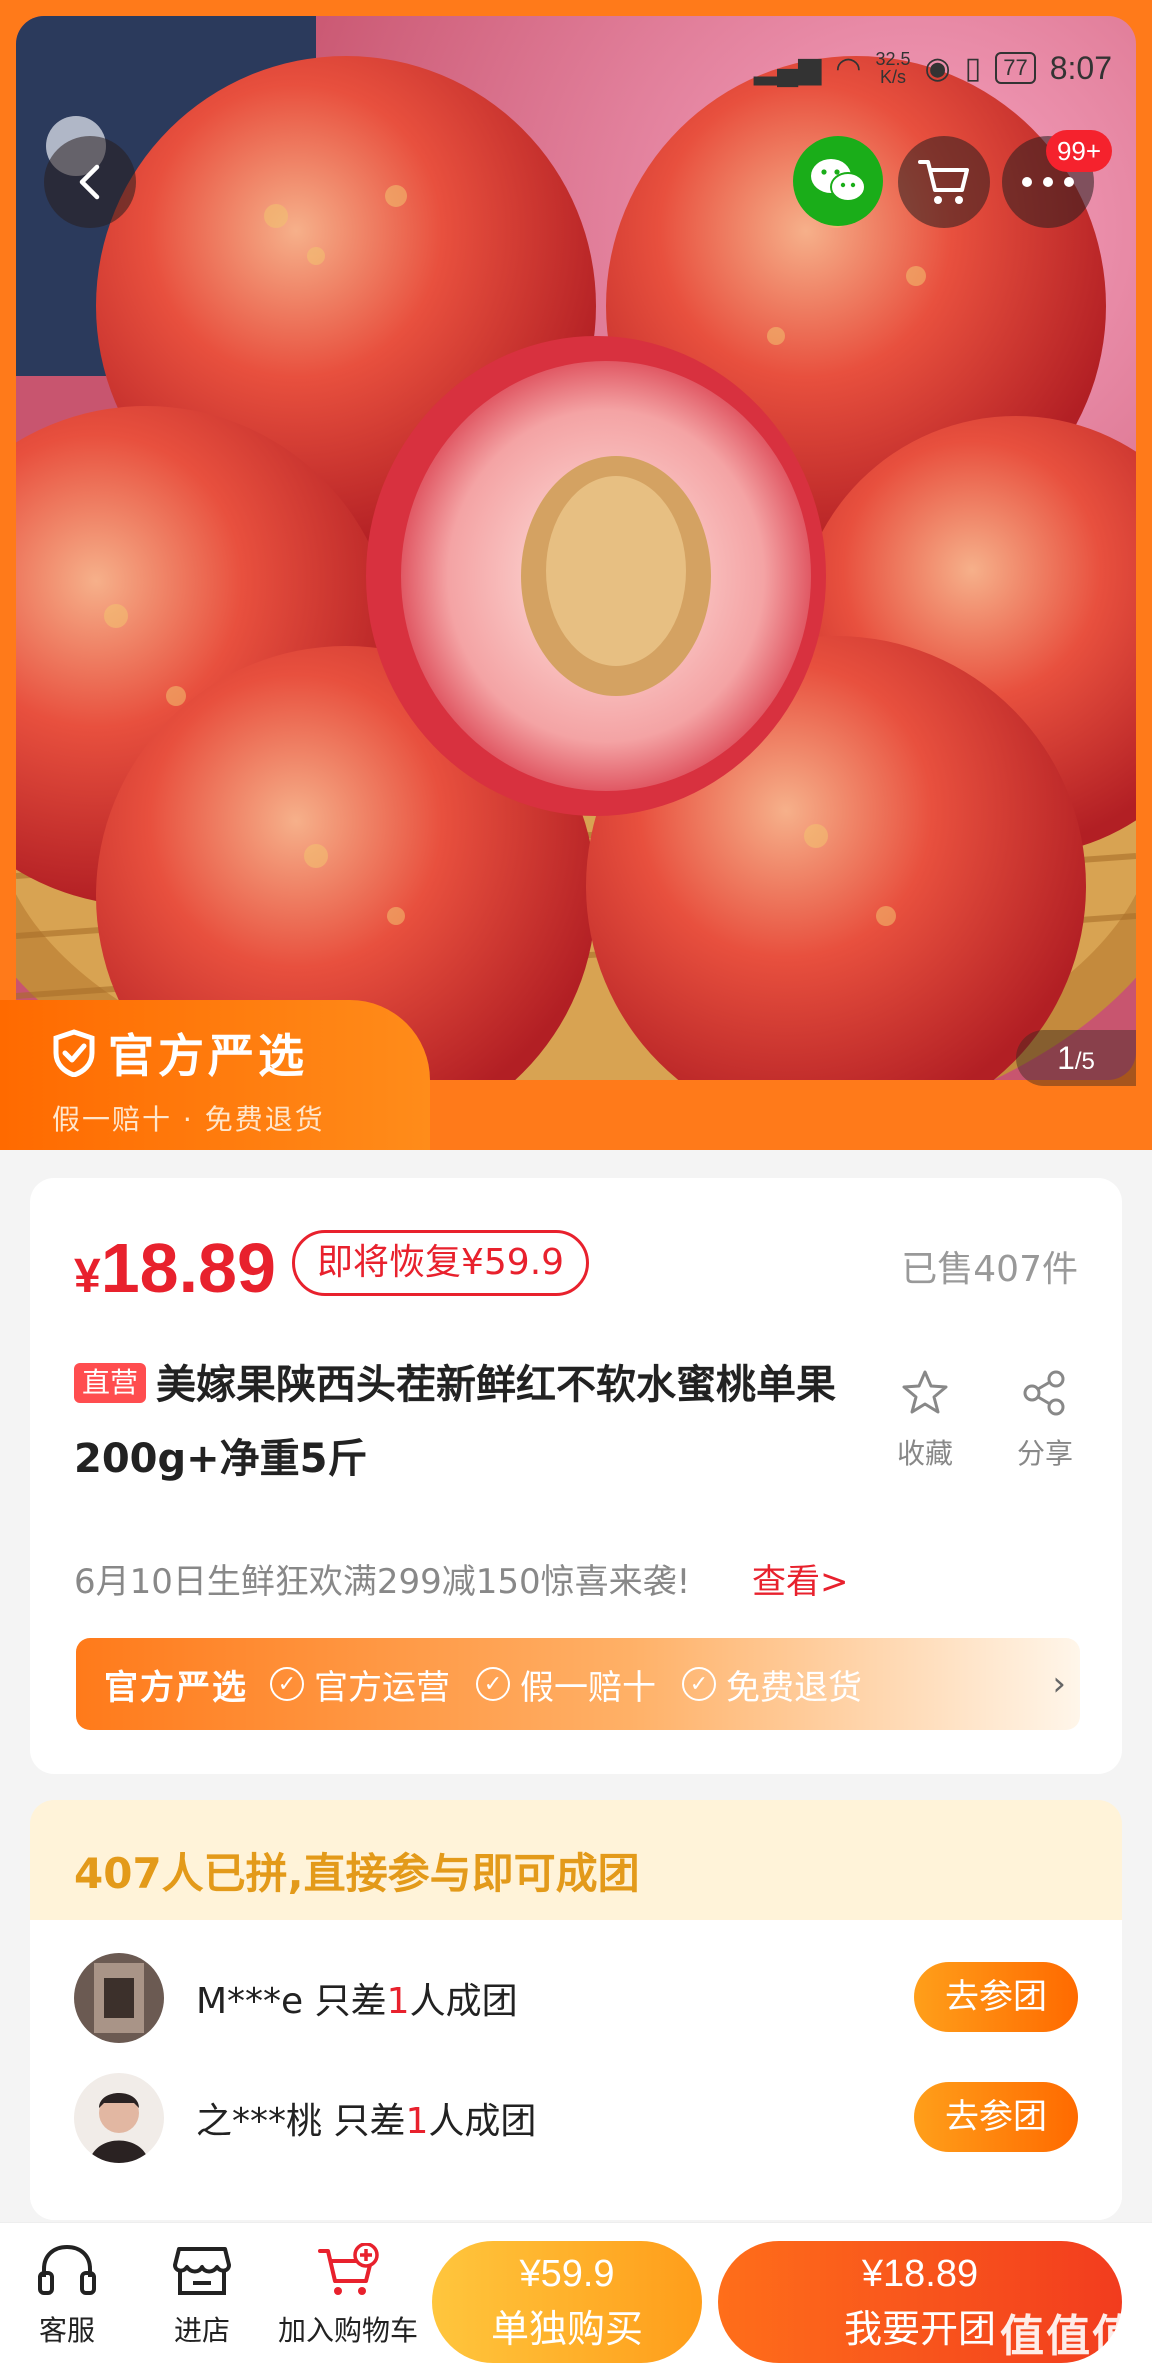 This screenshot has width=1152, height=2376. I want to click on wifi-icon: ◠, so click(848, 68).